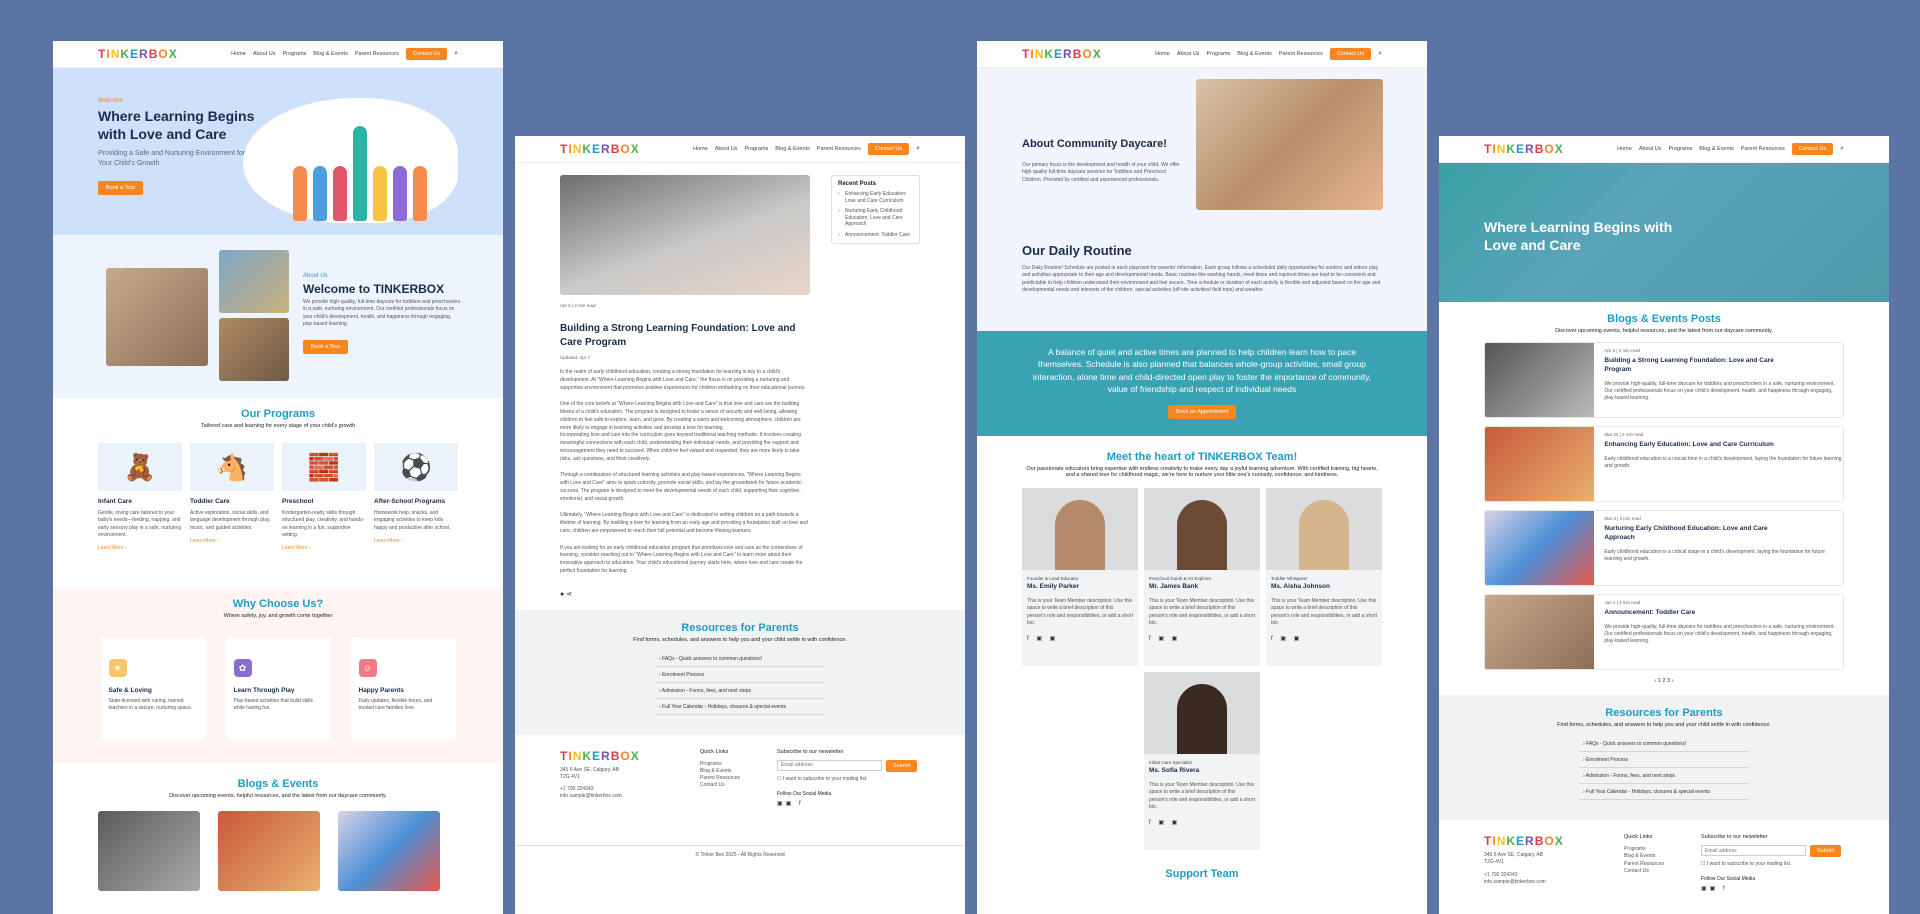 This screenshot has height=914, width=1920. I want to click on member-role: Toddler Whisperer, so click(1289, 578).